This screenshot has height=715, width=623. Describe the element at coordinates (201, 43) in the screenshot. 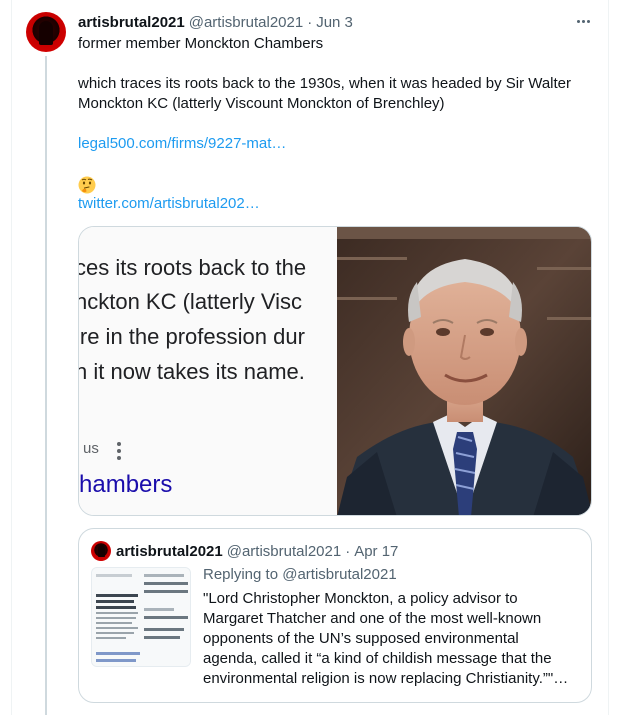

I see `tweet-text-line-1: former member Monckton Chambers` at that location.